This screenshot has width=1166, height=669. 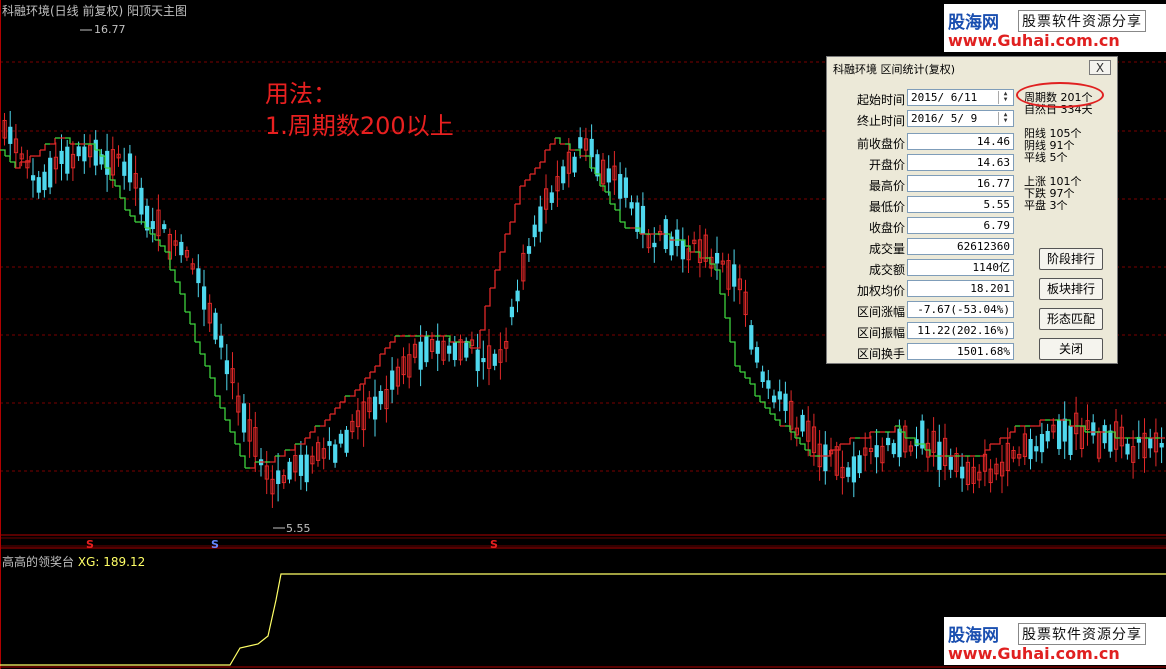 What do you see at coordinates (960, 97) in the screenshot?
I see `start-date-picker: 2015/ 6/11 ▲ ▼` at bounding box center [960, 97].